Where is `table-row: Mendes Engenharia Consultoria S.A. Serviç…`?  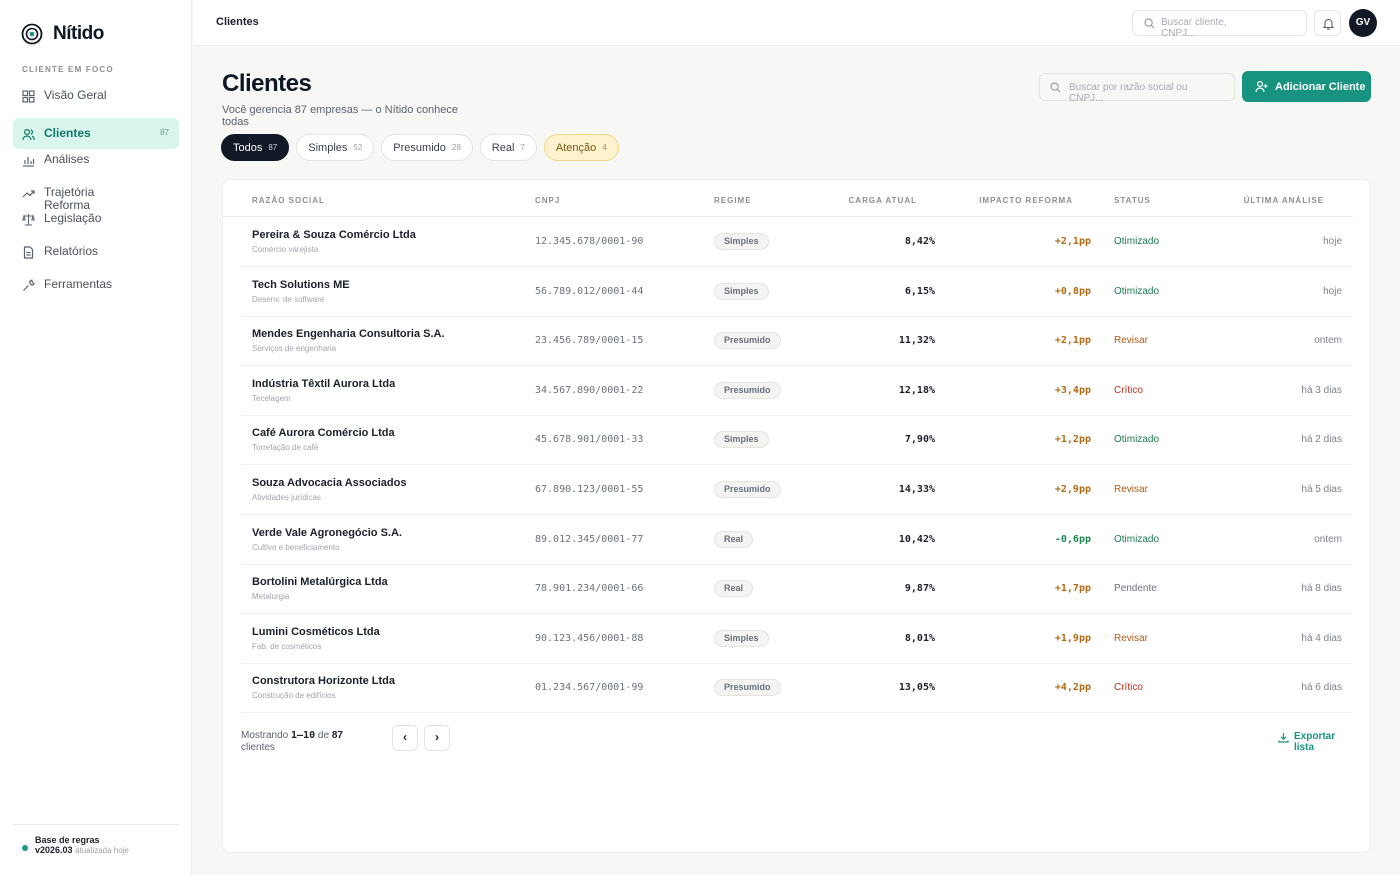 table-row: Mendes Engenharia Consultoria S.A. Serviç… is located at coordinates (797, 341).